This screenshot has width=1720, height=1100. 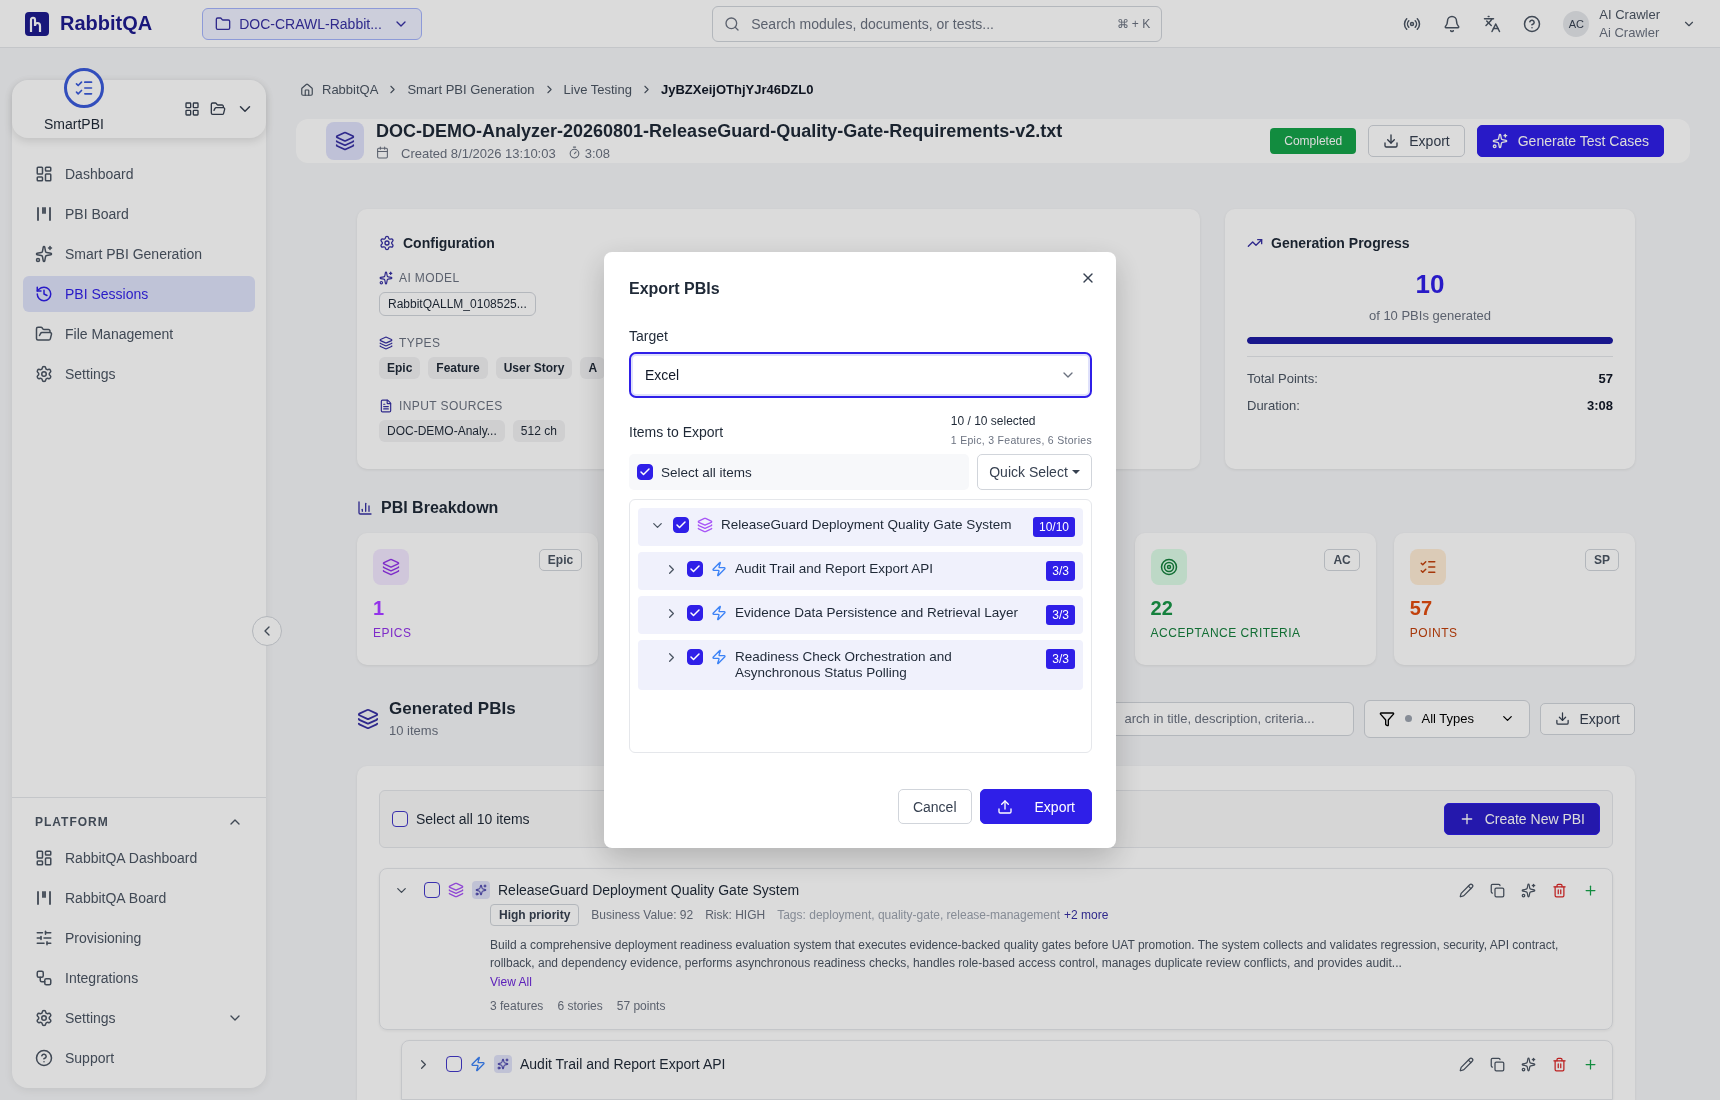 What do you see at coordinates (1452, 23) in the screenshot?
I see `bell-icon` at bounding box center [1452, 23].